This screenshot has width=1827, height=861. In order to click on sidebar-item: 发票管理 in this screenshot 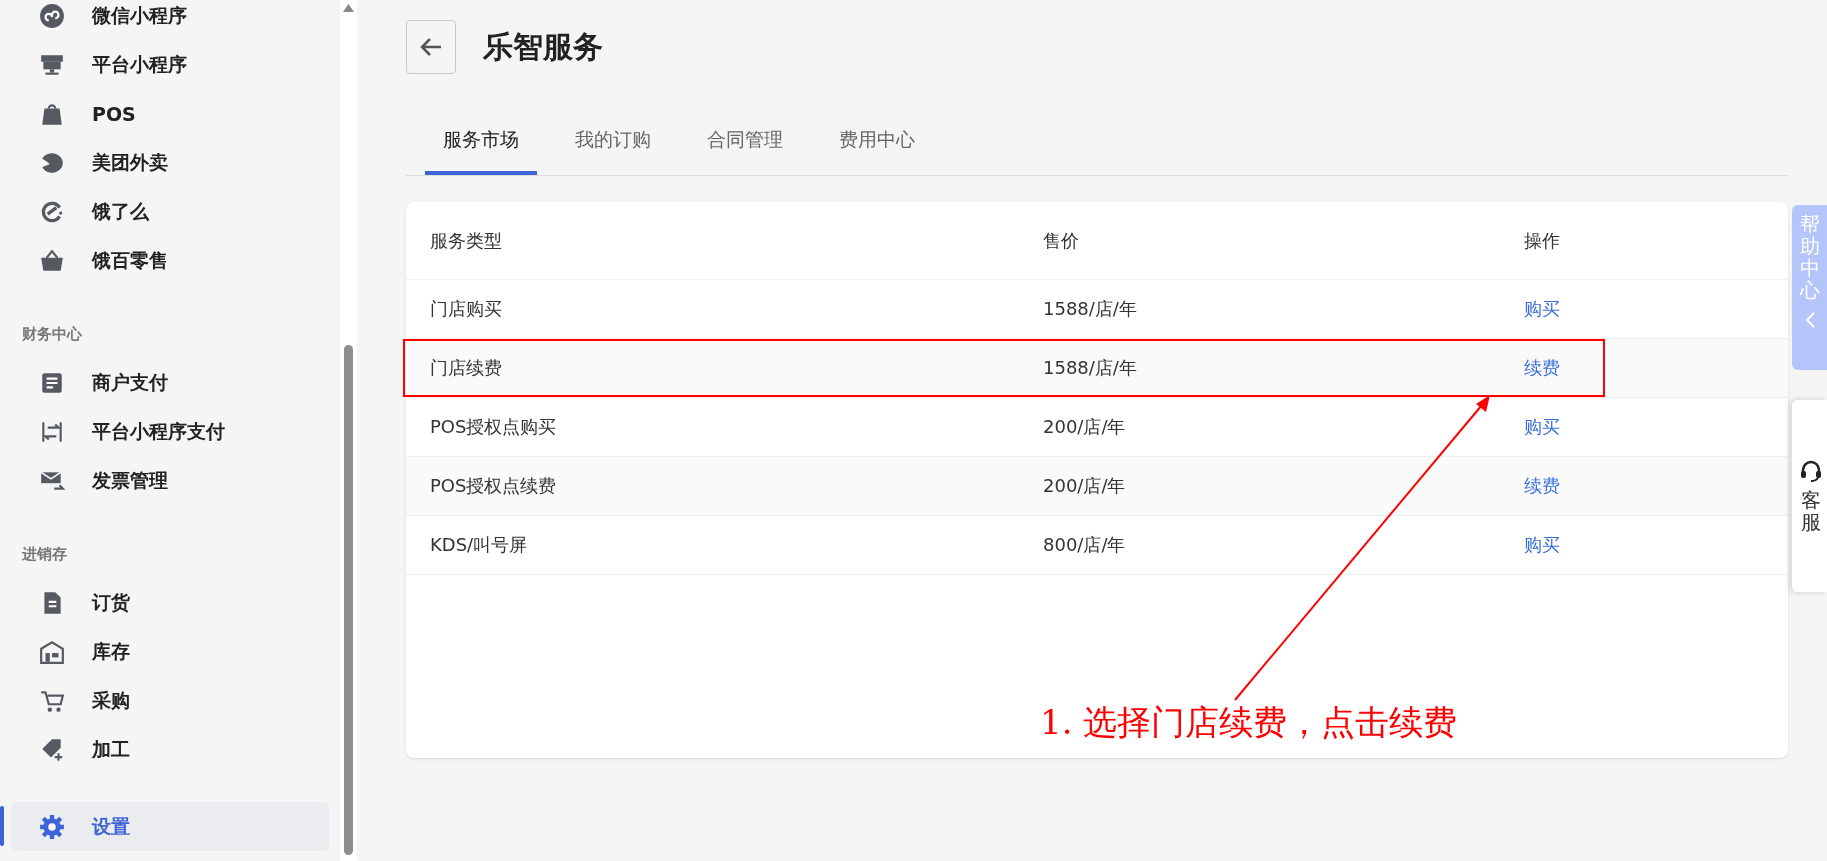, I will do `click(170, 480)`.